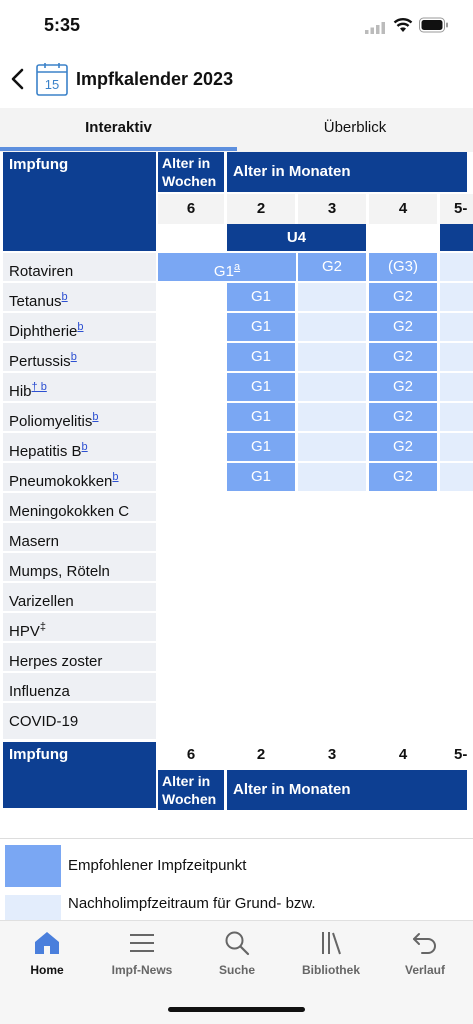 This screenshot has width=473, height=1024. Describe the element at coordinates (332, 755) in the screenshot. I see `footer-age-3-months: 3` at that location.